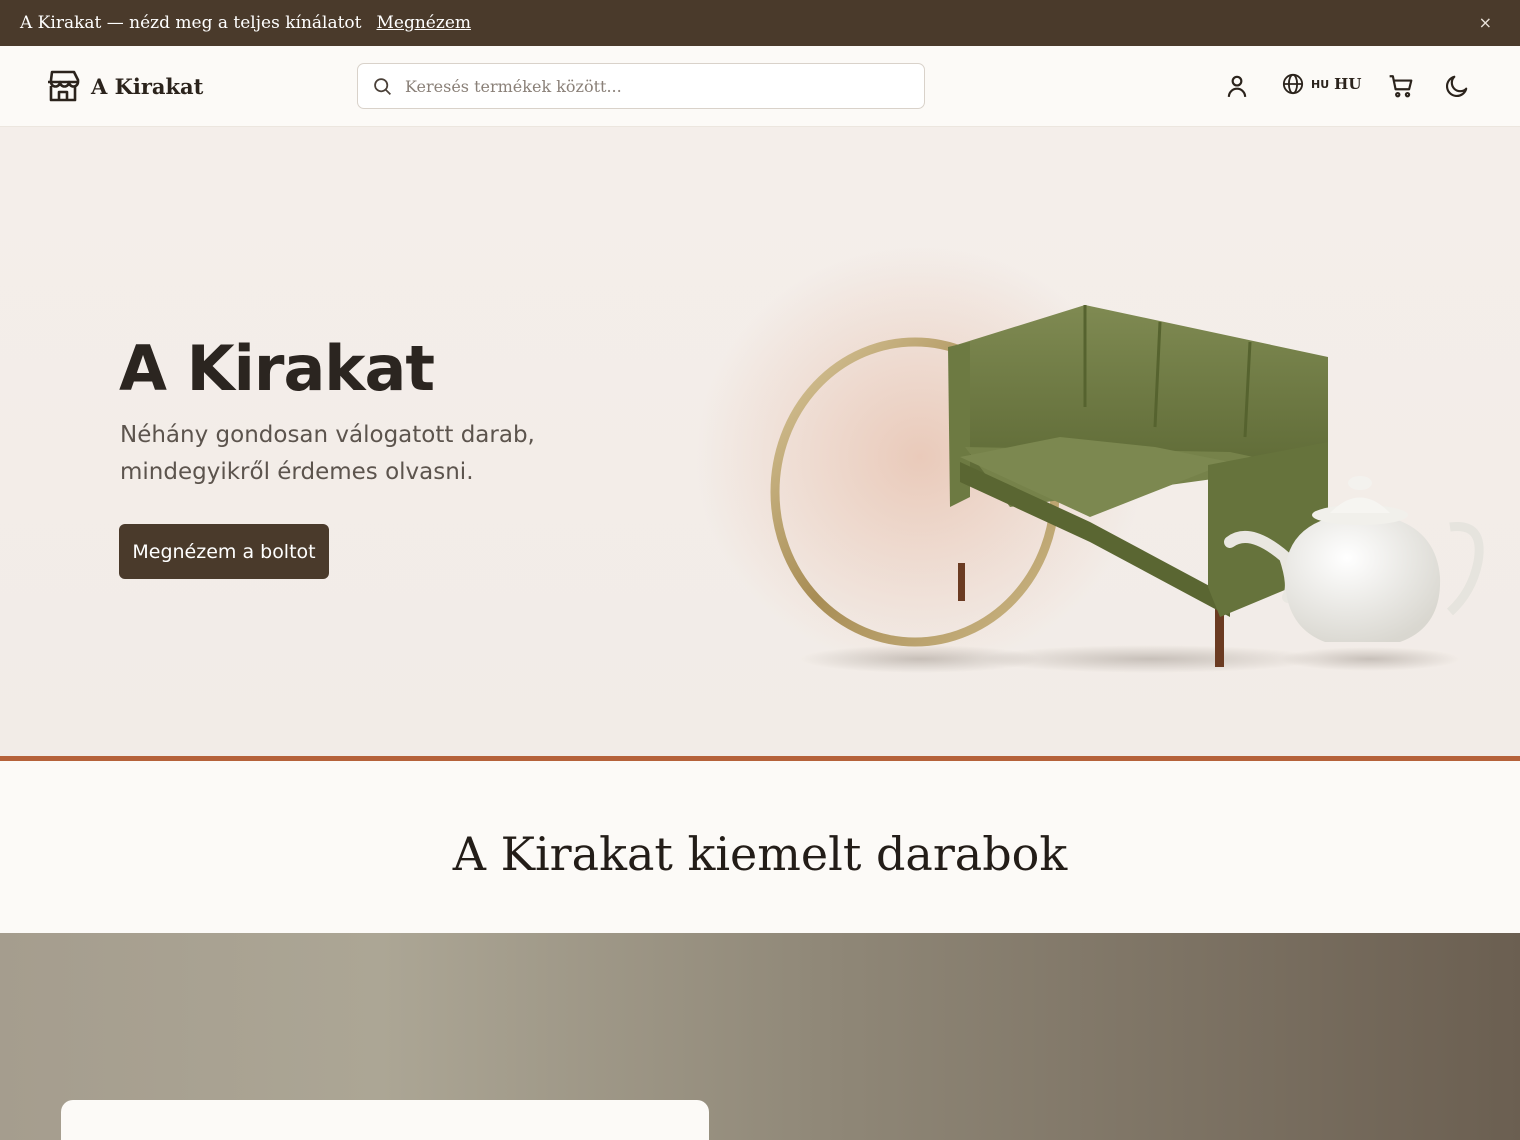 This screenshot has height=1140, width=1520. Describe the element at coordinates (224, 551) in the screenshot. I see `shop-button: Megnézem a boltot` at that location.